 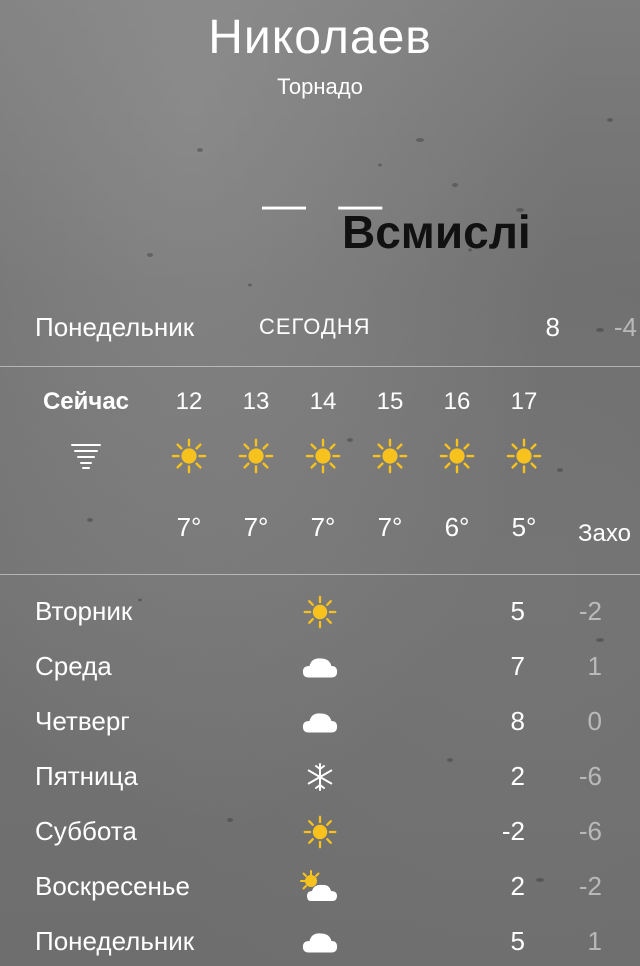 I want to click on daily-row: Понедельник 5 1, so click(x=320, y=941).